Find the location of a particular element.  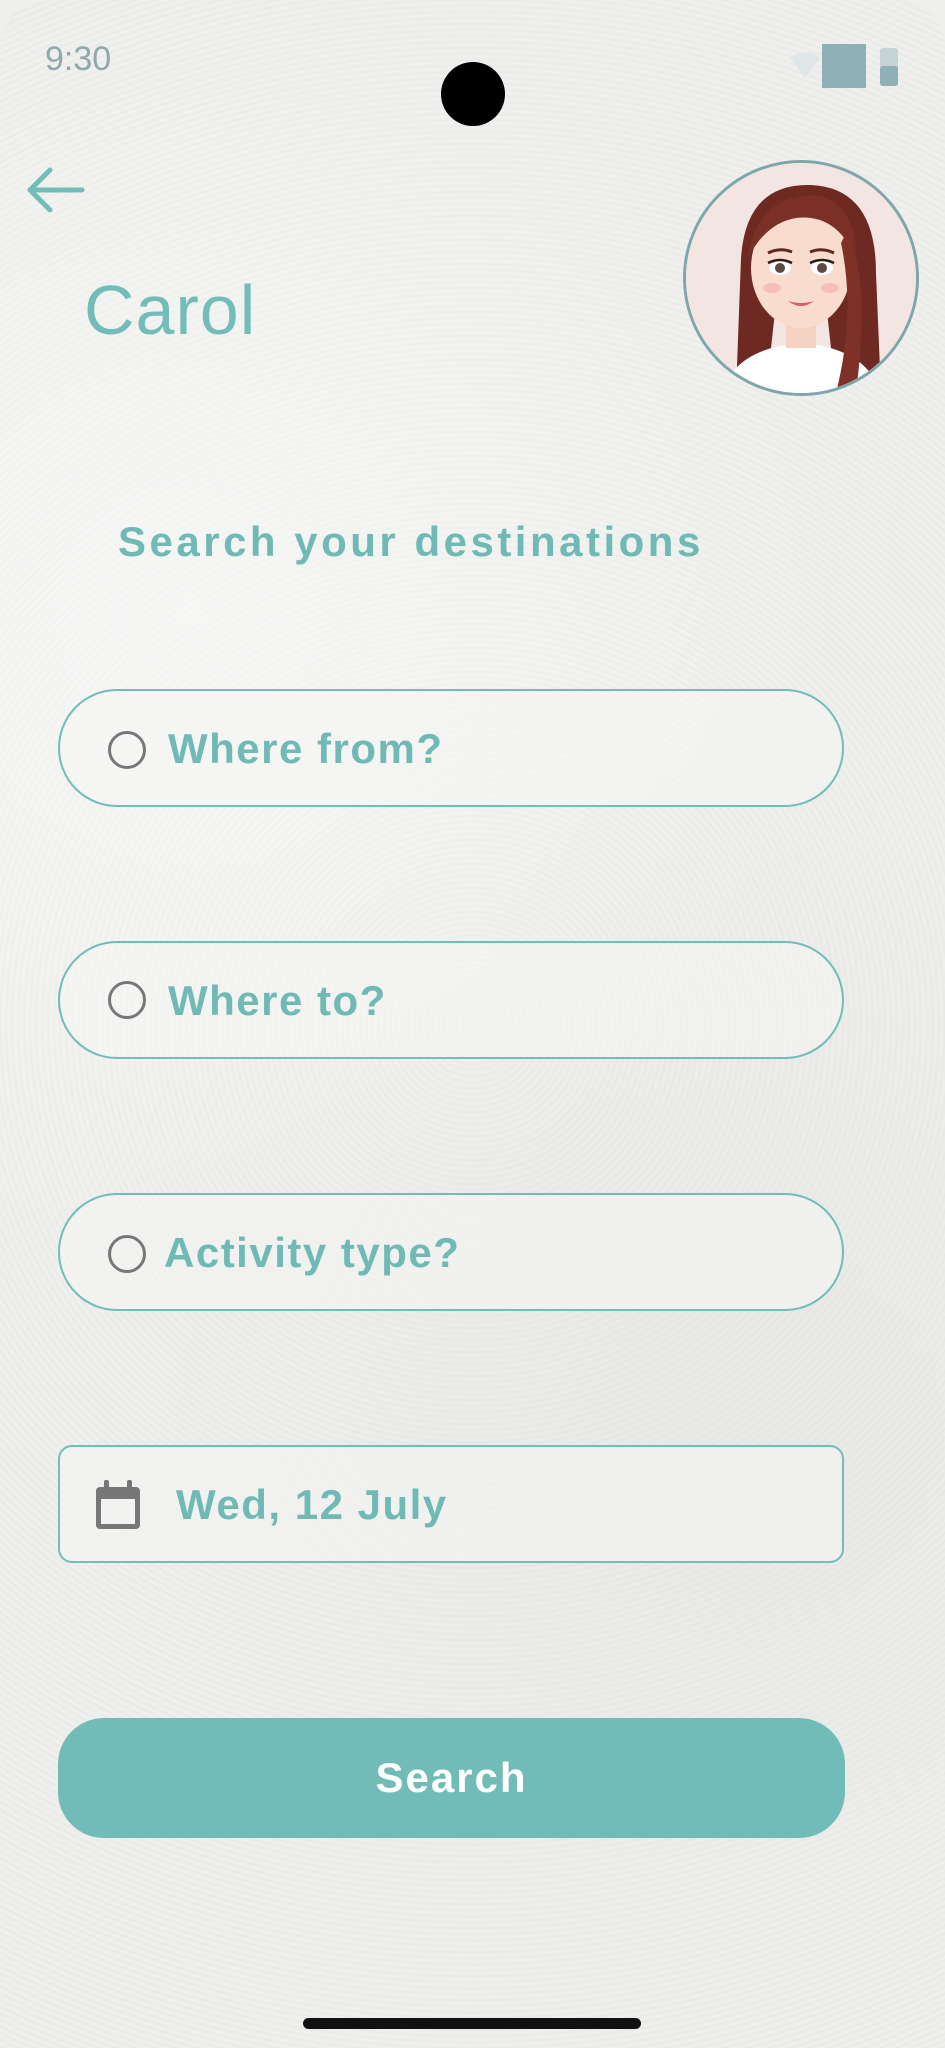

wifi-icon is located at coordinates (805, 65).